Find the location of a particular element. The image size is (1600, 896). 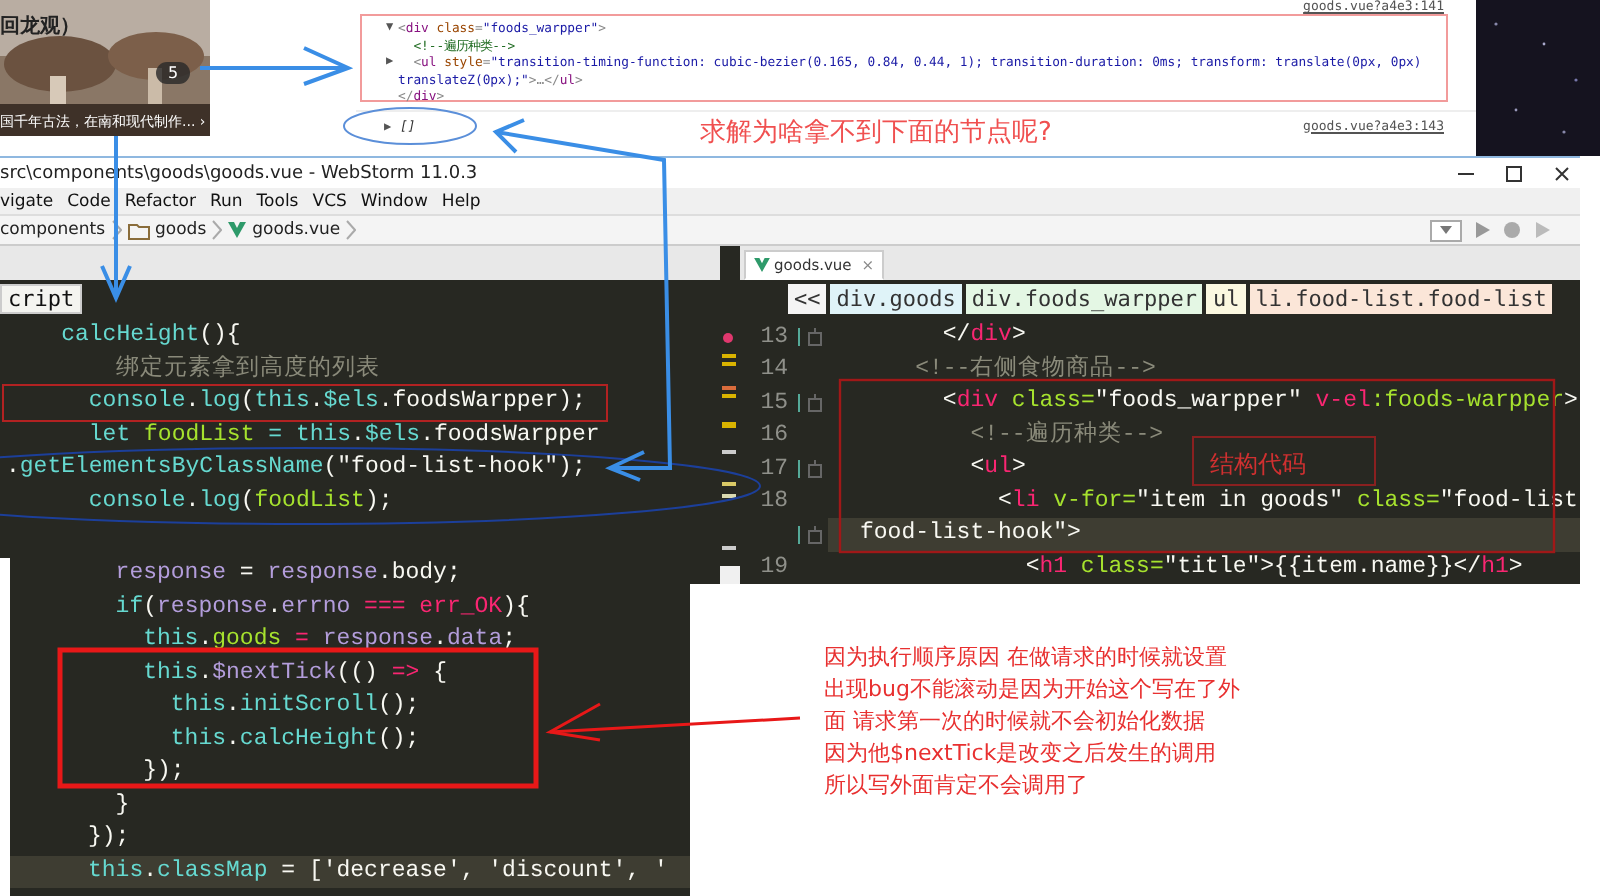

line-number: 15 is located at coordinates (774, 402).